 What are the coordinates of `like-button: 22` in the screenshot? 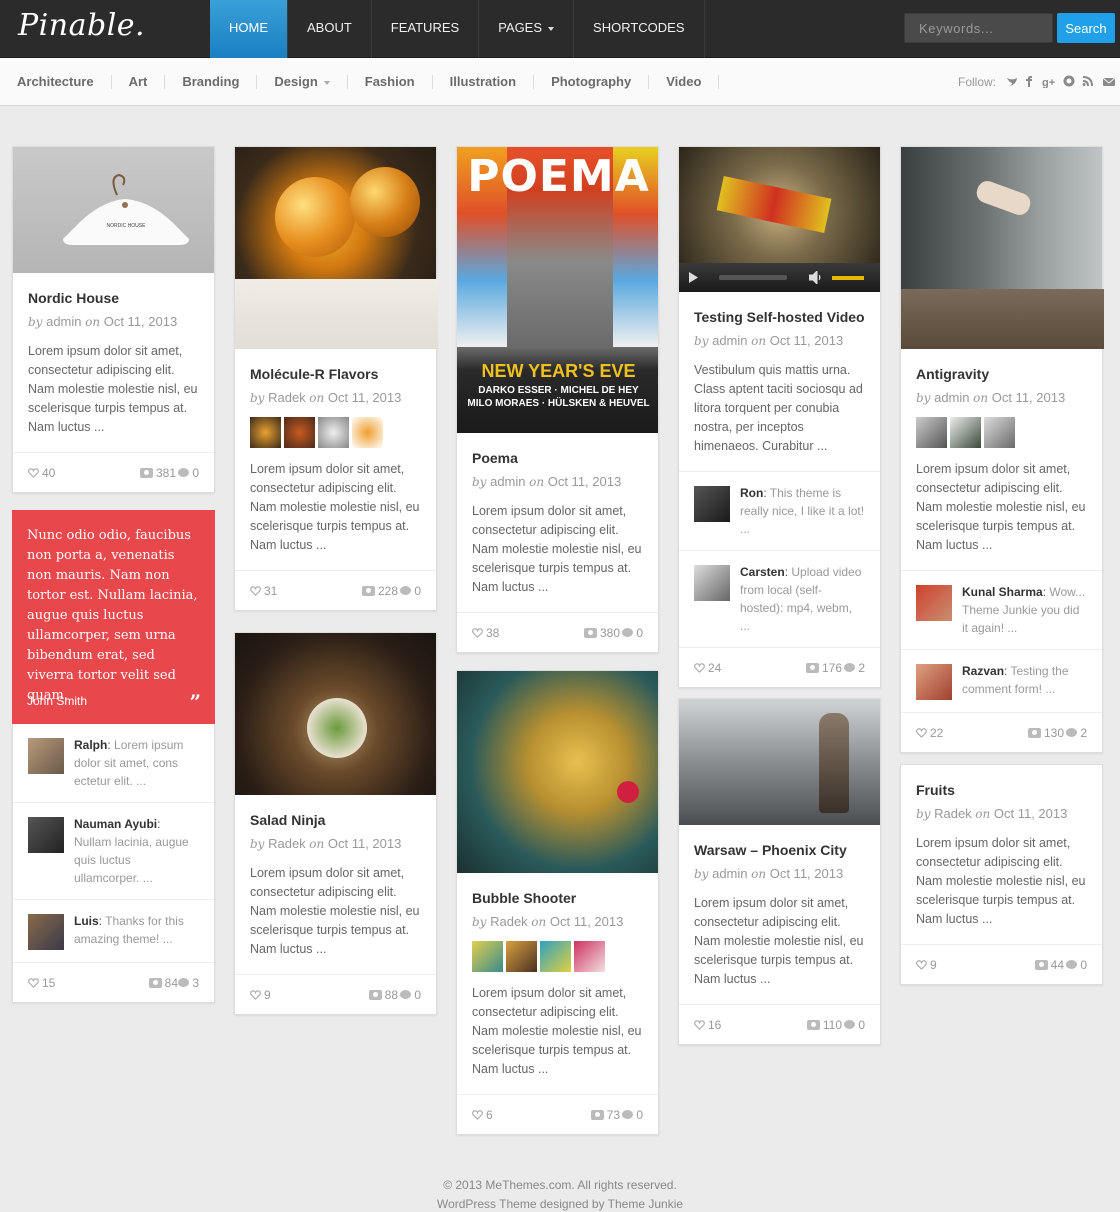 It's located at (929, 733).